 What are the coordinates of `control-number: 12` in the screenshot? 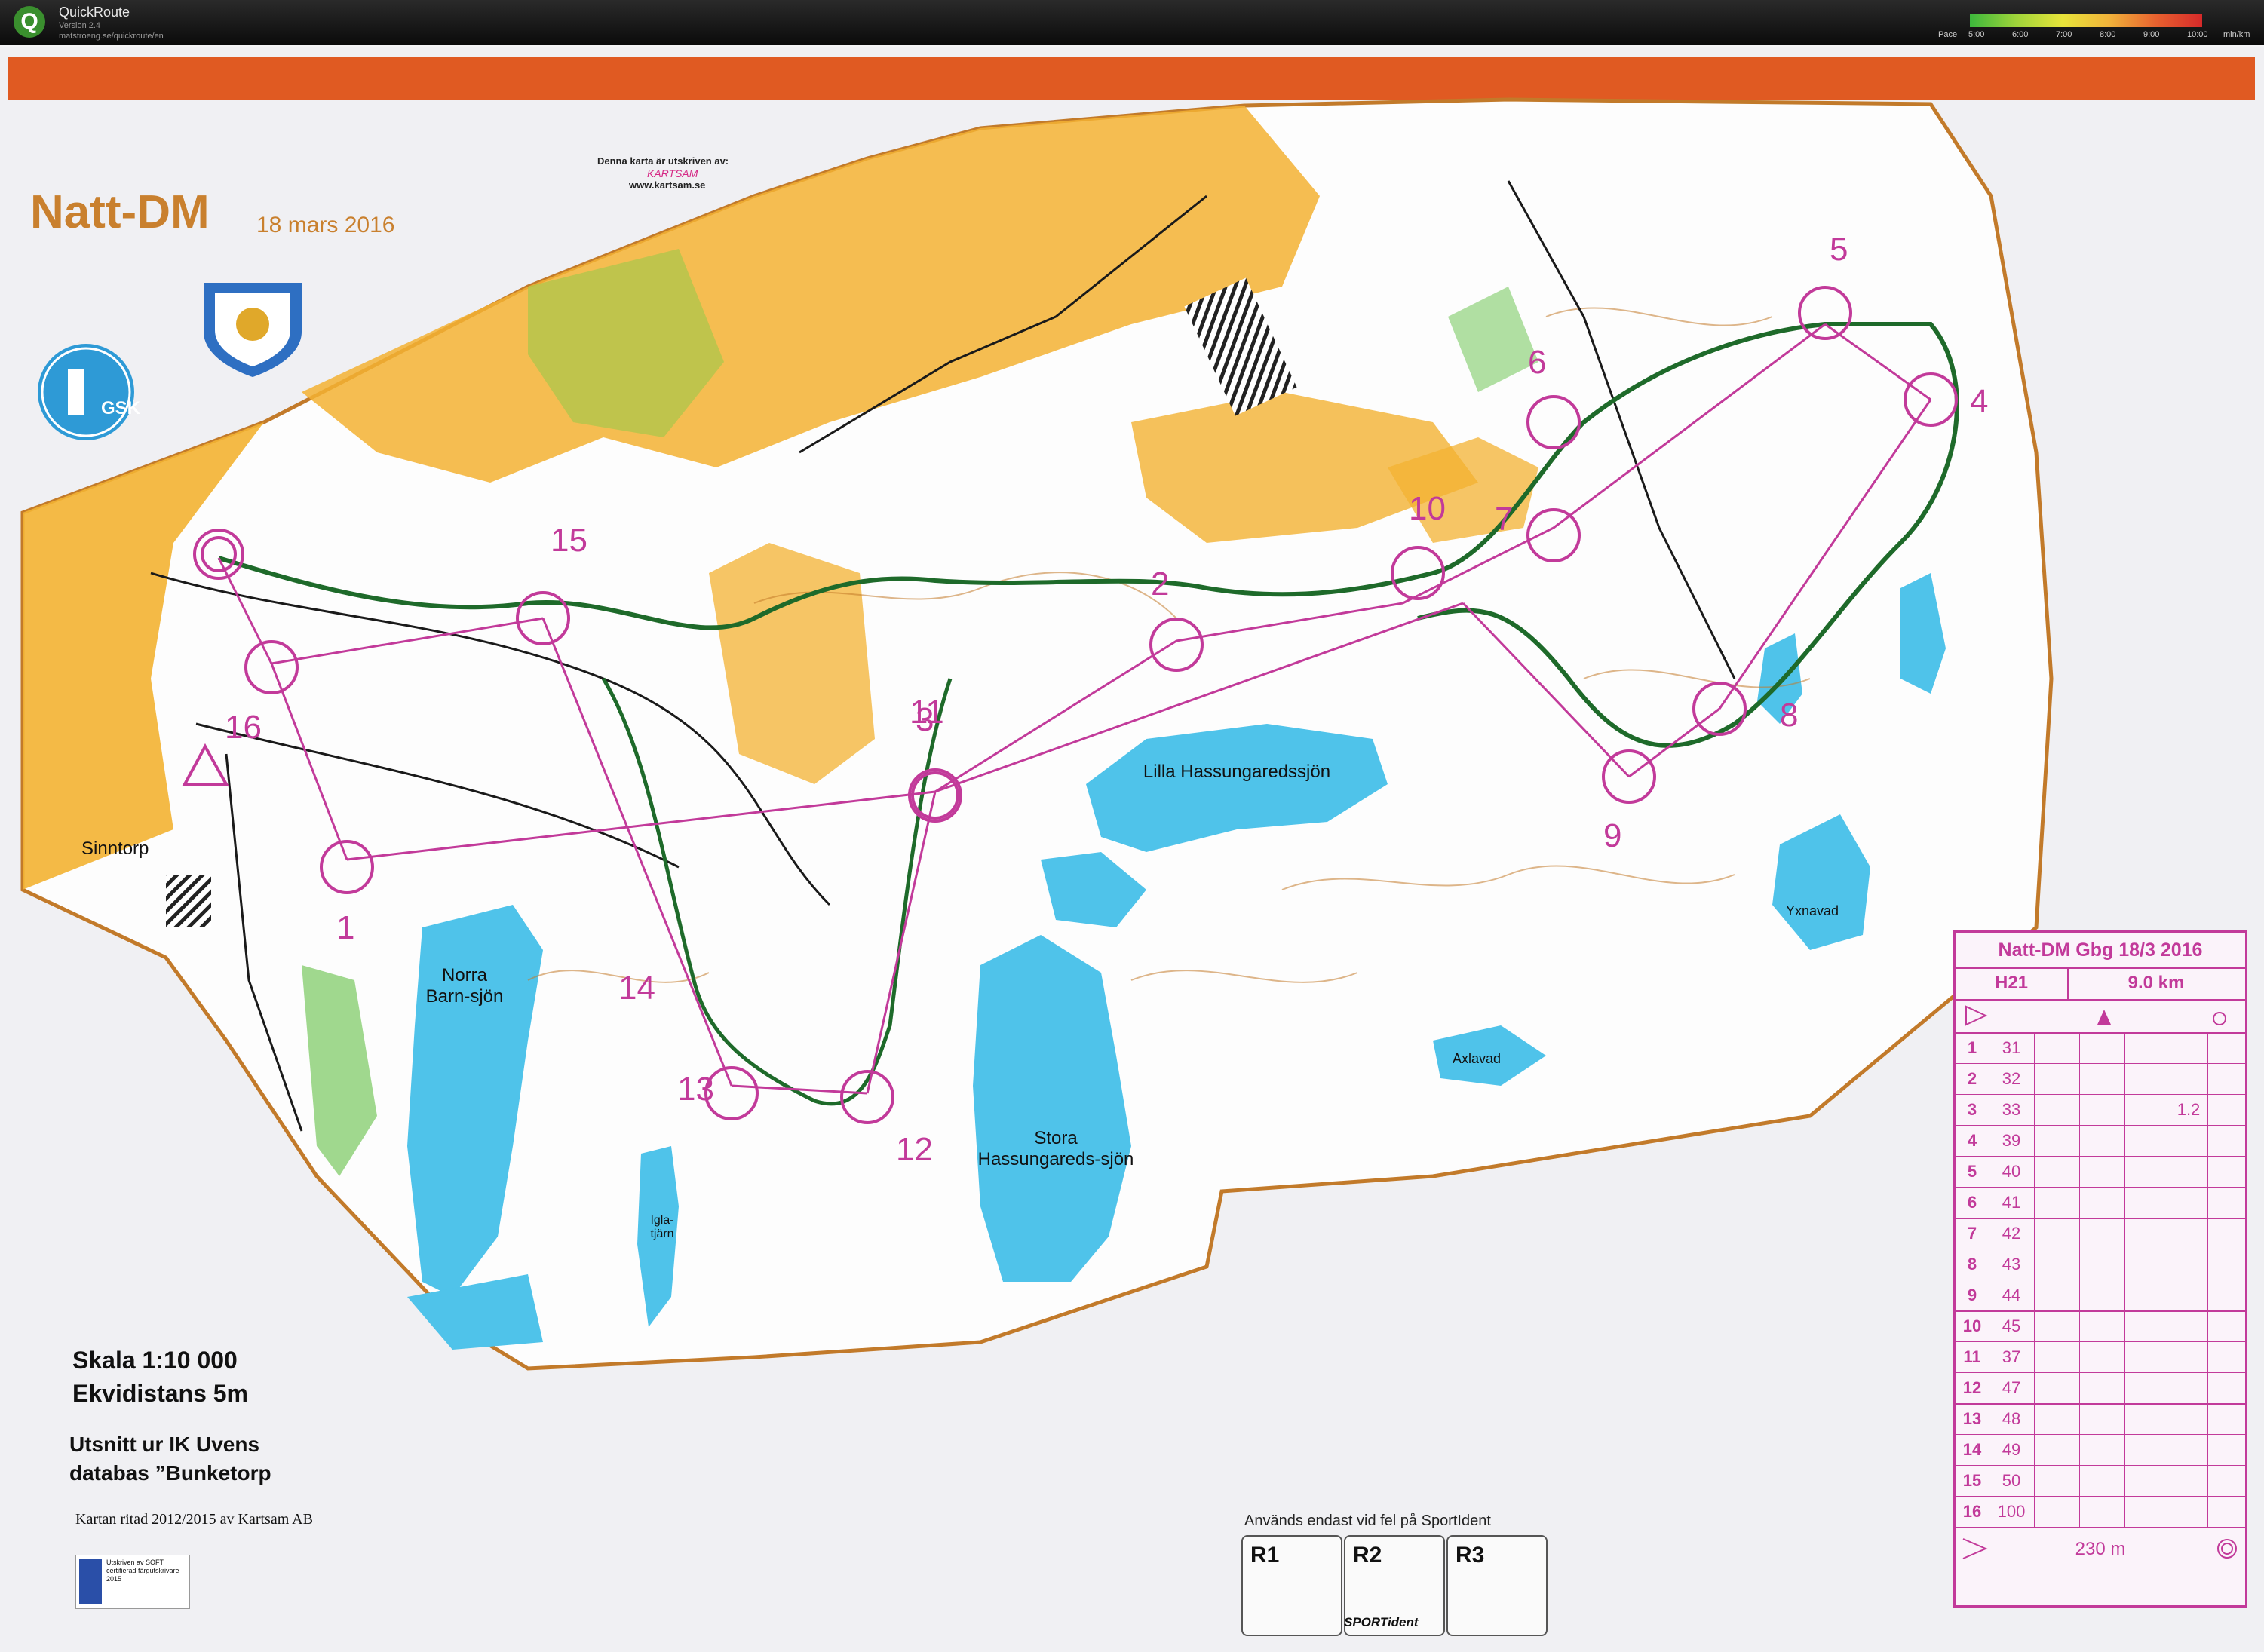 It's located at (914, 1149).